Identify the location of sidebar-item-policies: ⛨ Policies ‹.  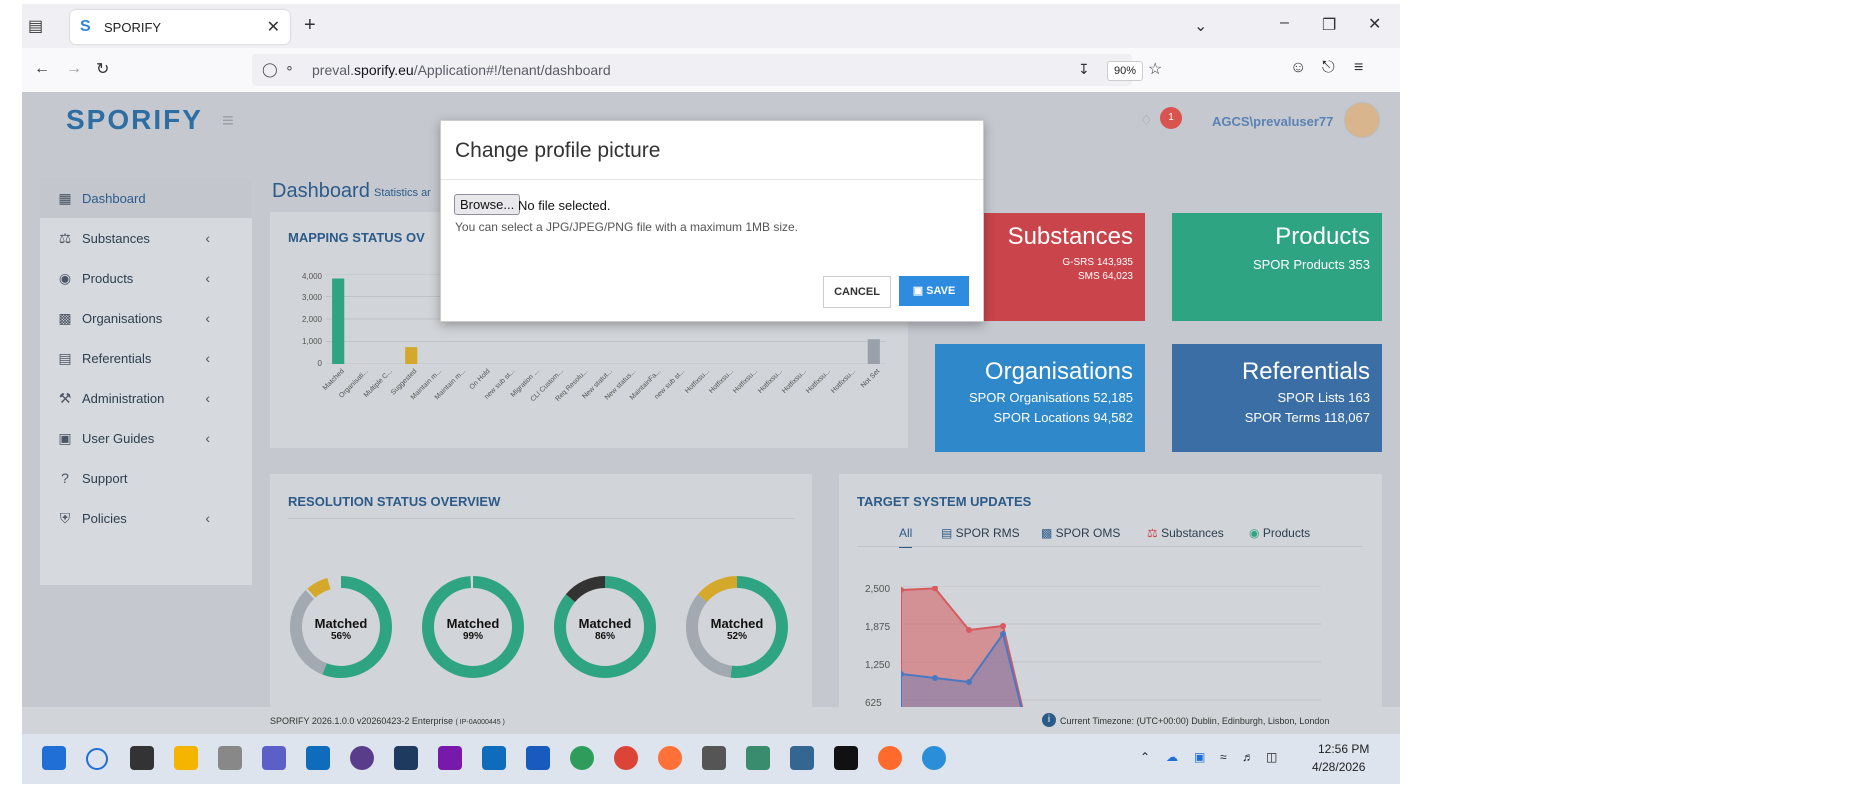
(146, 518).